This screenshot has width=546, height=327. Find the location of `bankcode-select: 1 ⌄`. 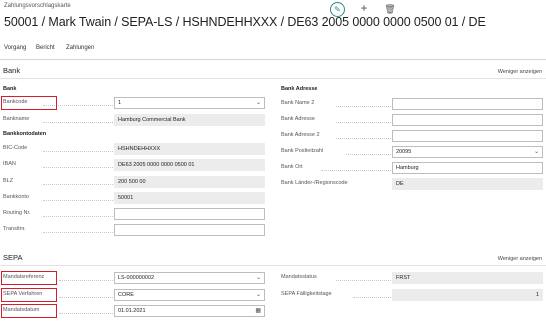

bankcode-select: 1 ⌄ is located at coordinates (189, 103).